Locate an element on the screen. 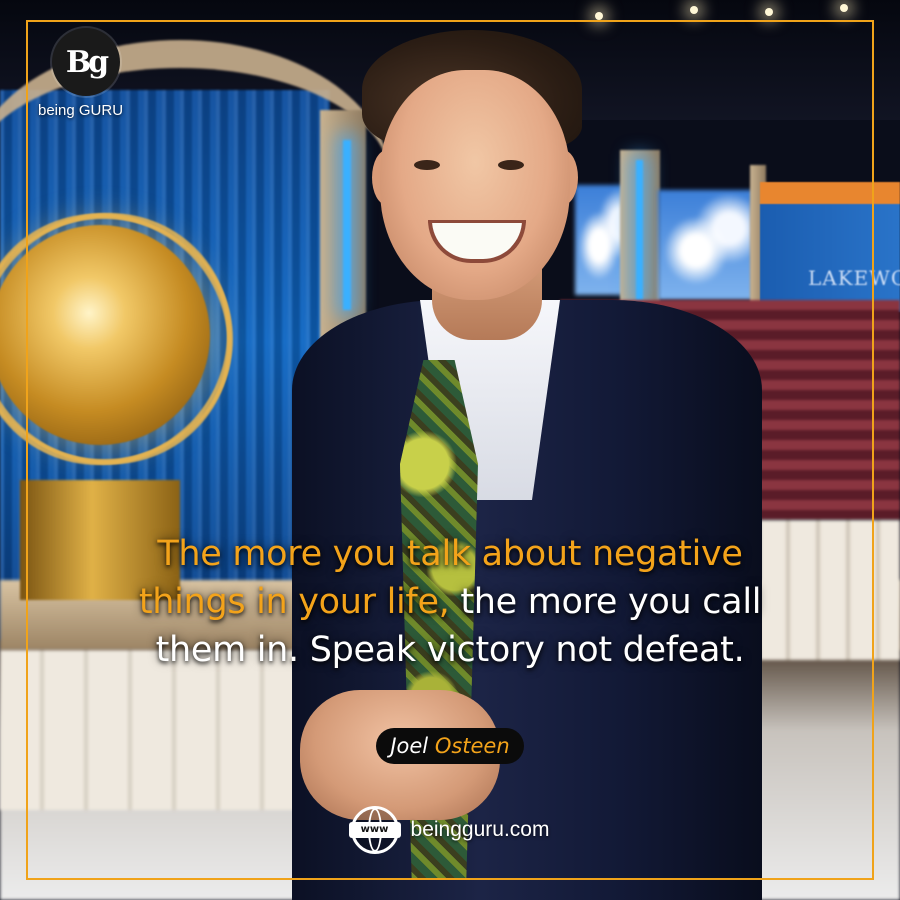 Image resolution: width=900 pixels, height=900 pixels. author-badge: Joel Osteen is located at coordinates (450, 746).